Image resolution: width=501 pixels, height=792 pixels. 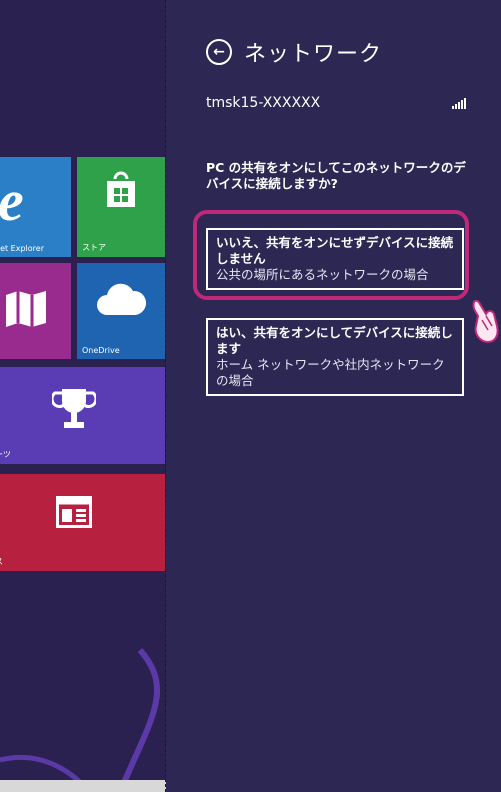 I want to click on tile-label: net Explorer, so click(x=22, y=248).